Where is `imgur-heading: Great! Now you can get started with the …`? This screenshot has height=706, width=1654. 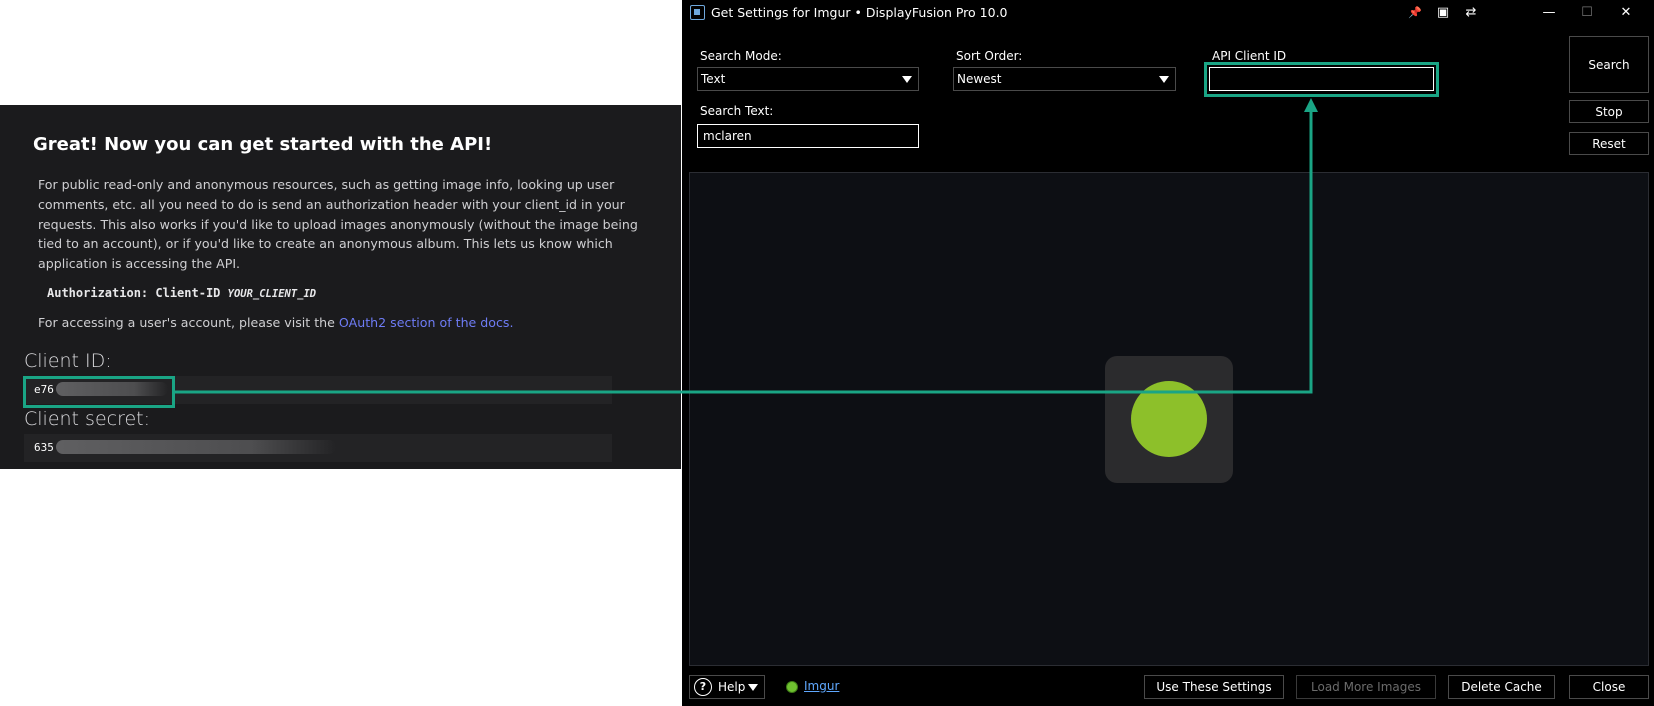 imgur-heading: Great! Now you can get started with the … is located at coordinates (263, 144).